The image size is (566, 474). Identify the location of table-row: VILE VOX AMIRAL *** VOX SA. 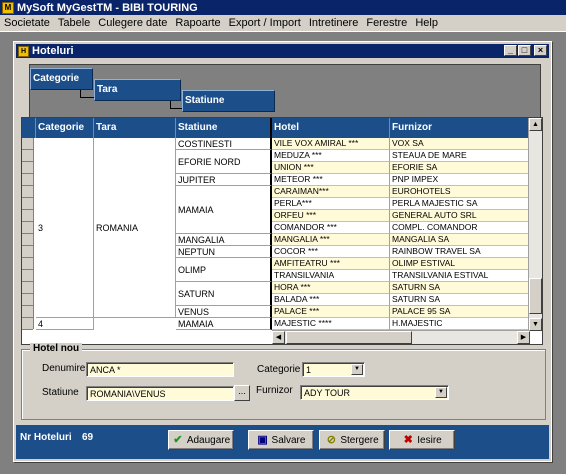
(401, 144).